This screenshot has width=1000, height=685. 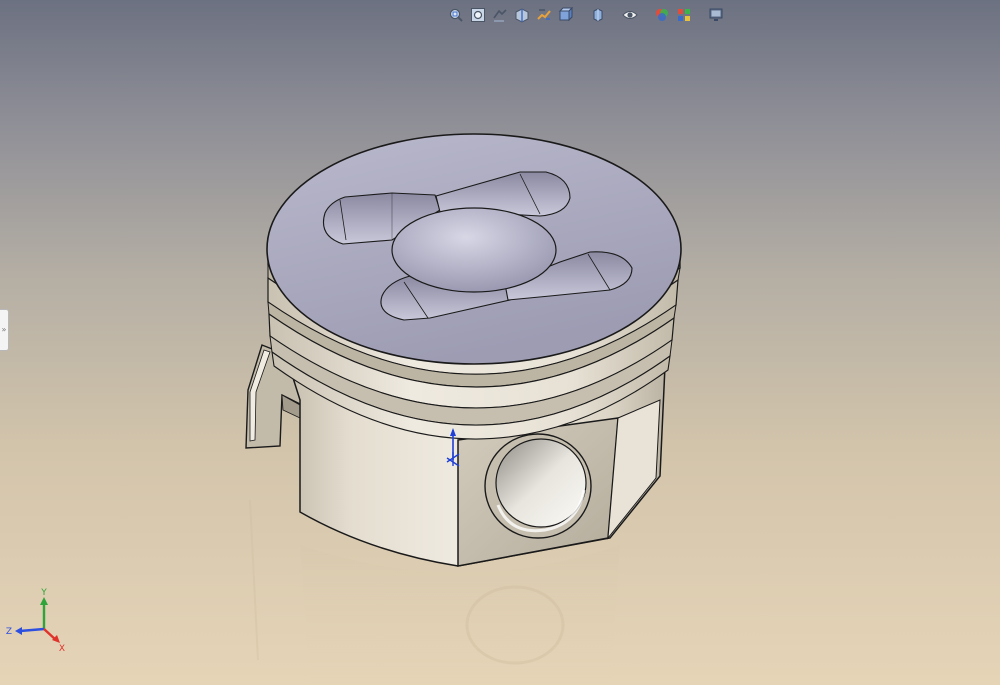 I want to click on piston-crown, so click(x=474, y=249).